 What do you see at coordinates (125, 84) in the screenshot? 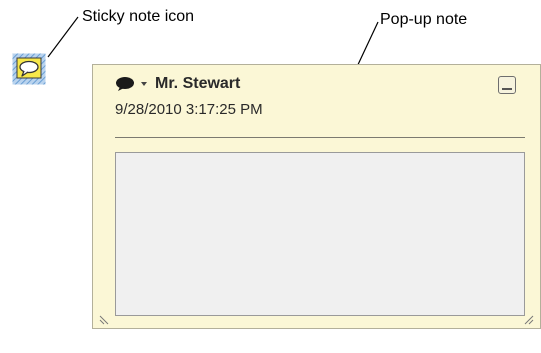
I see `speech-bubble-icon` at bounding box center [125, 84].